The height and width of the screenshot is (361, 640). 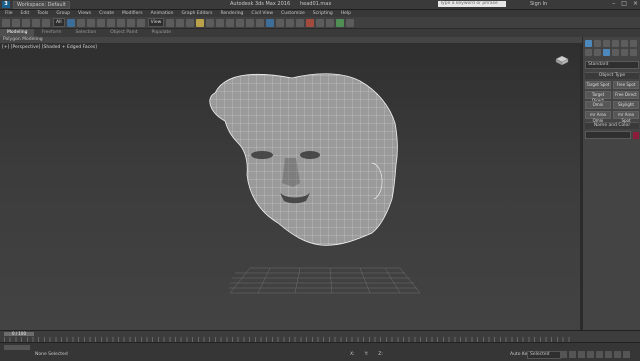 I want to click on geometry-icon, so click(x=588, y=52).